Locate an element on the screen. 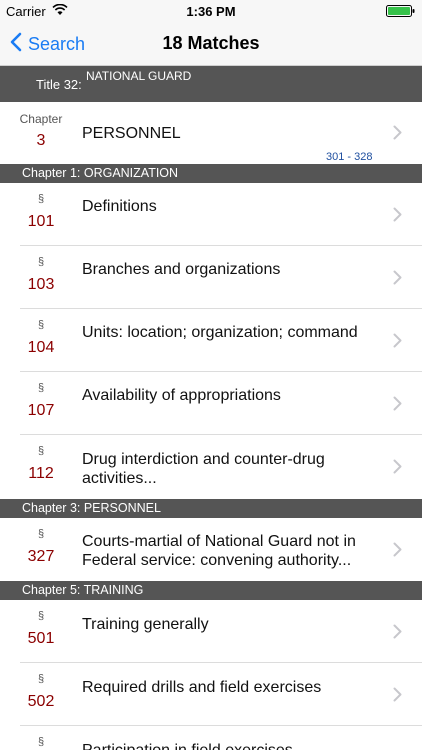 The width and height of the screenshot is (422, 750). status-bar: Carrier 1:36 PM is located at coordinates (211, 11).